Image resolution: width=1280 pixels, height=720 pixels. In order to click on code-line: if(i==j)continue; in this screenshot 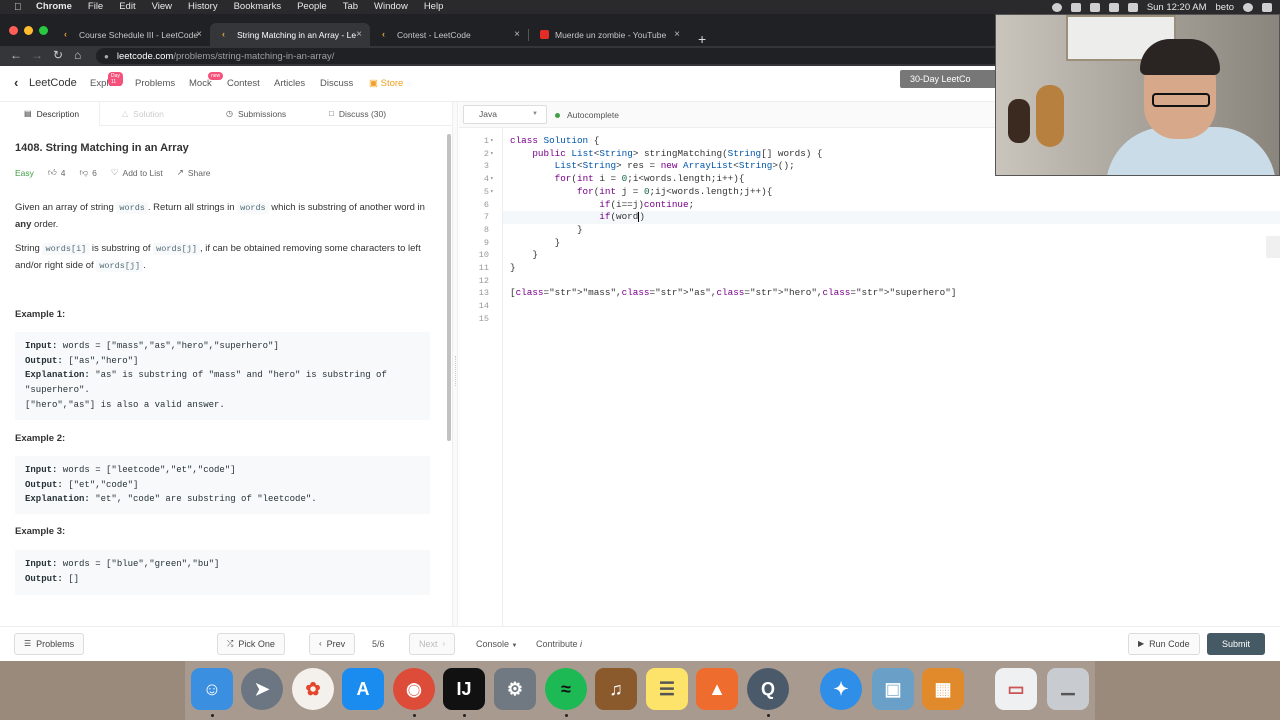, I will do `click(602, 205)`.